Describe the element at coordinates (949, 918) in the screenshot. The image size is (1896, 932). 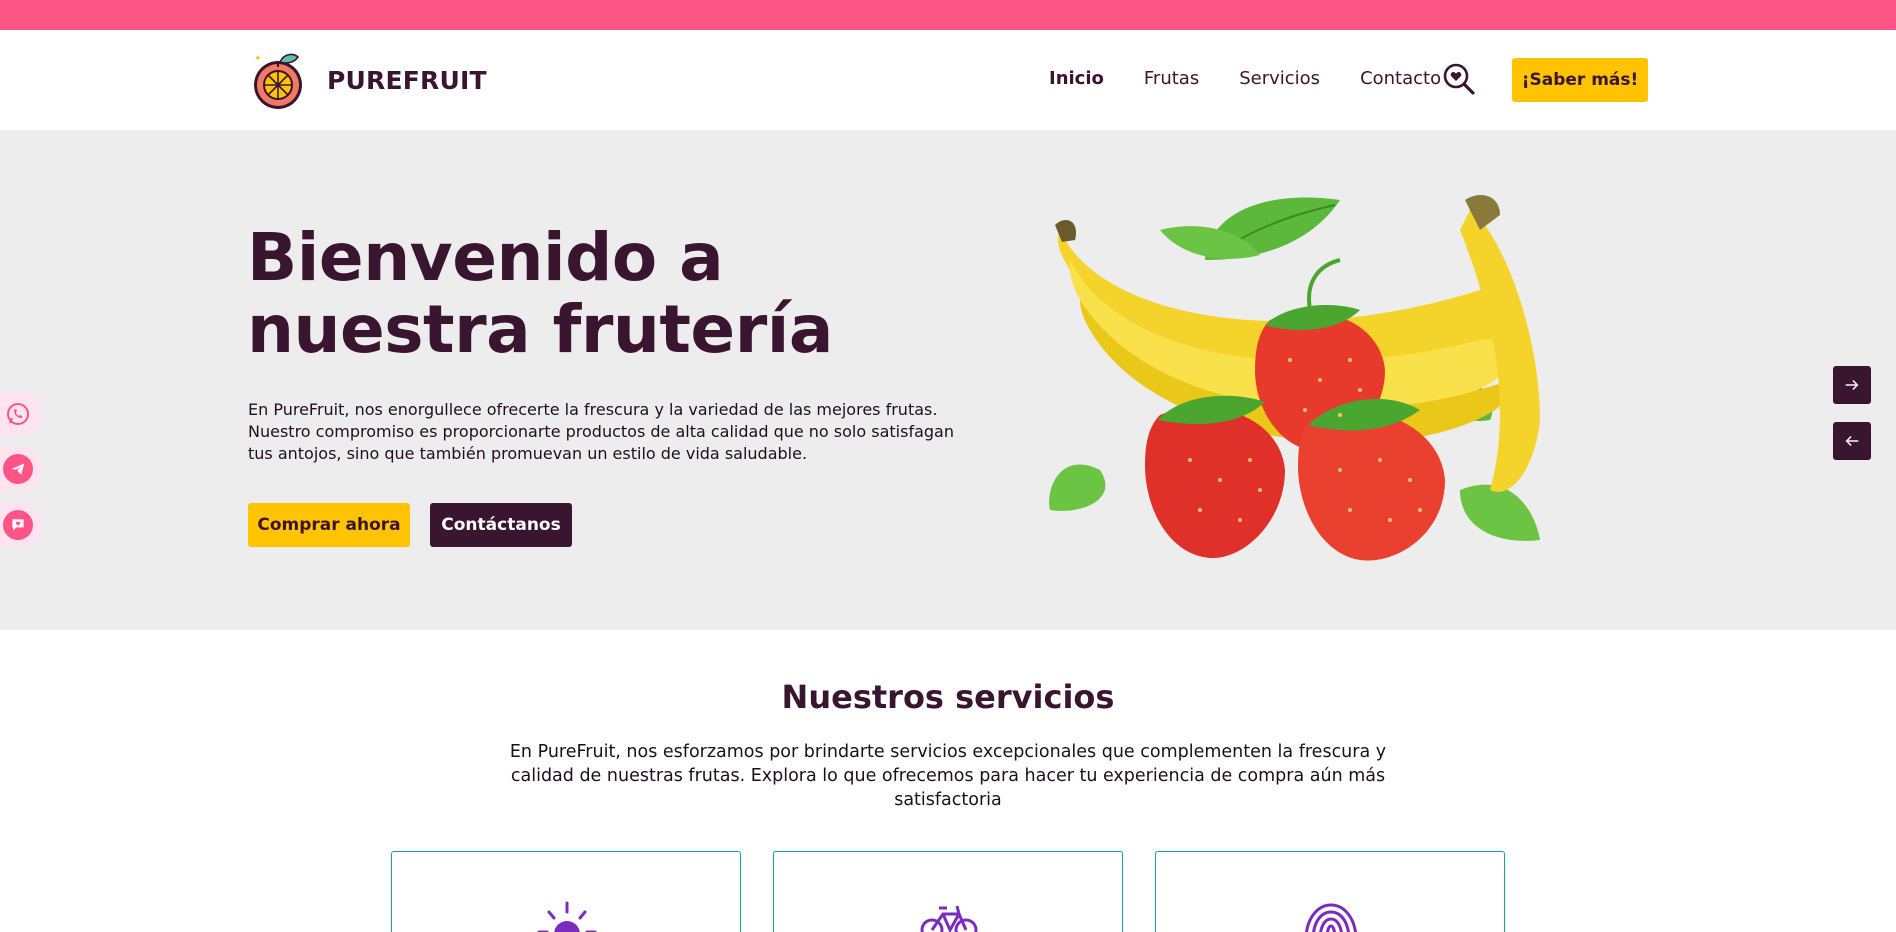
I see `bicycle-icon` at that location.